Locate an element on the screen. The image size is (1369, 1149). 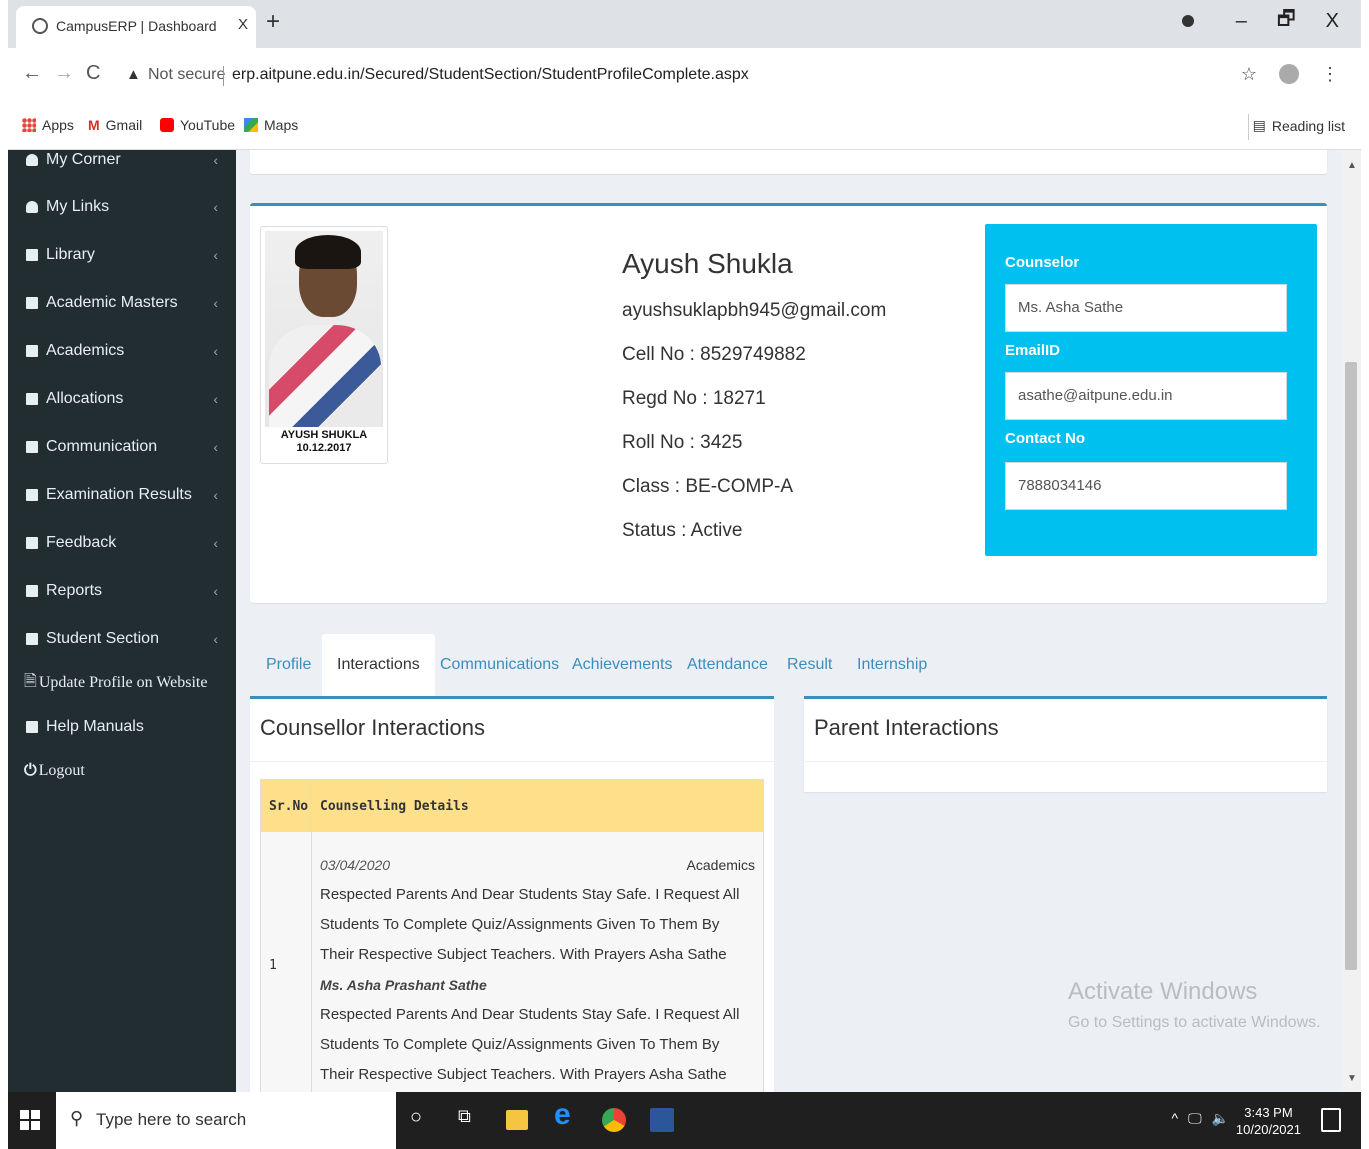
close-window-button: X is located at coordinates (1332, 21).